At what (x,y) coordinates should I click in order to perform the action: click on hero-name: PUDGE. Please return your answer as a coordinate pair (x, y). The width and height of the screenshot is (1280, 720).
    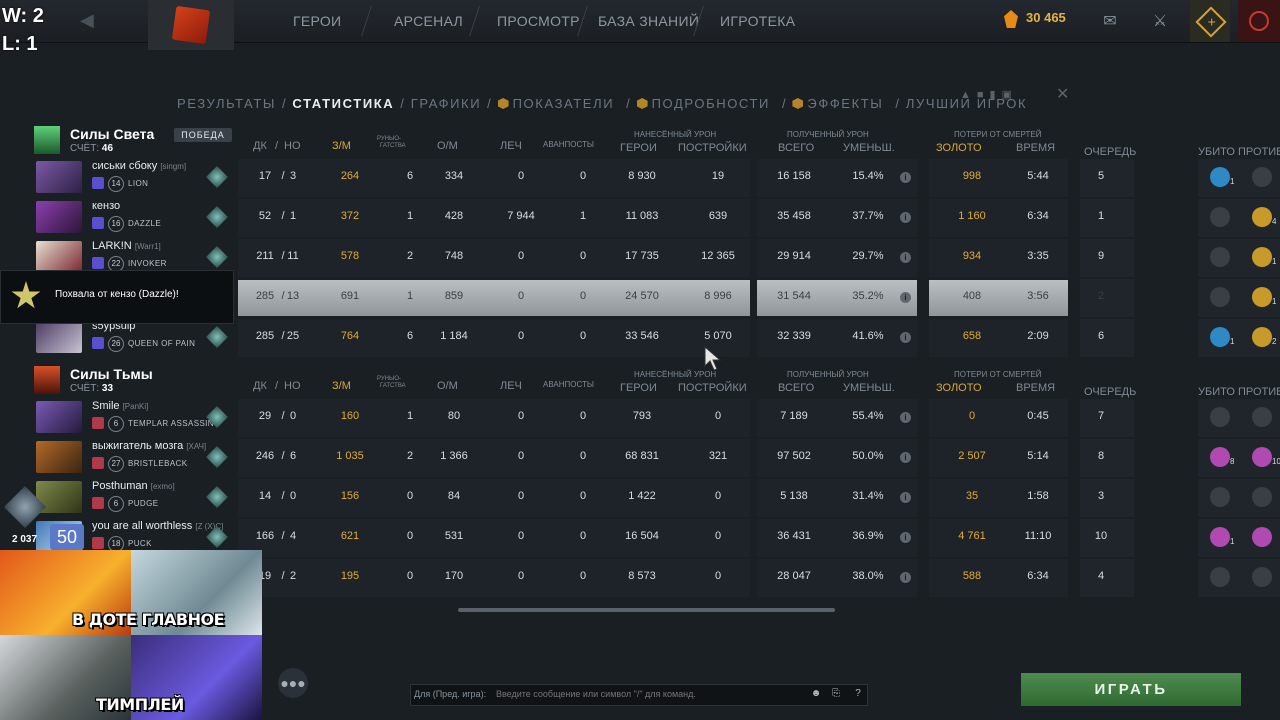
    Looking at the image, I should click on (143, 503).